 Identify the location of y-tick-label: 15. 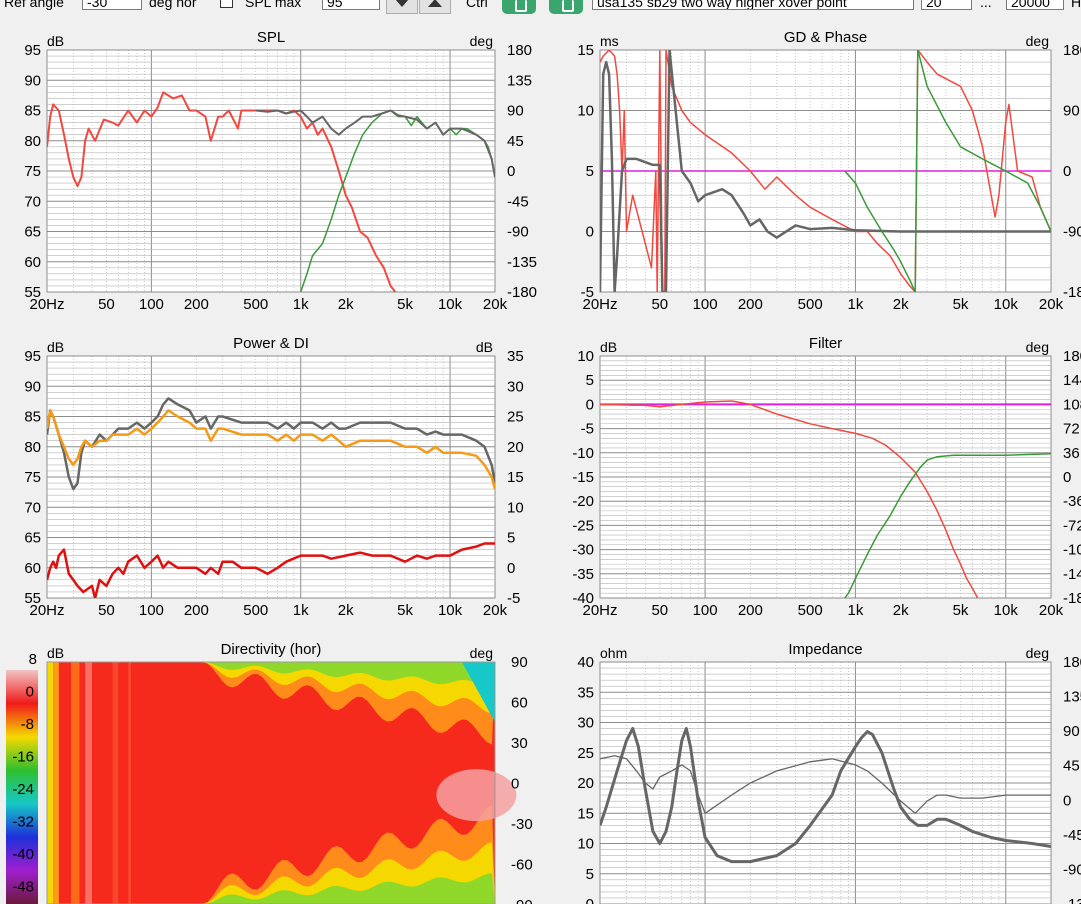
(585, 813).